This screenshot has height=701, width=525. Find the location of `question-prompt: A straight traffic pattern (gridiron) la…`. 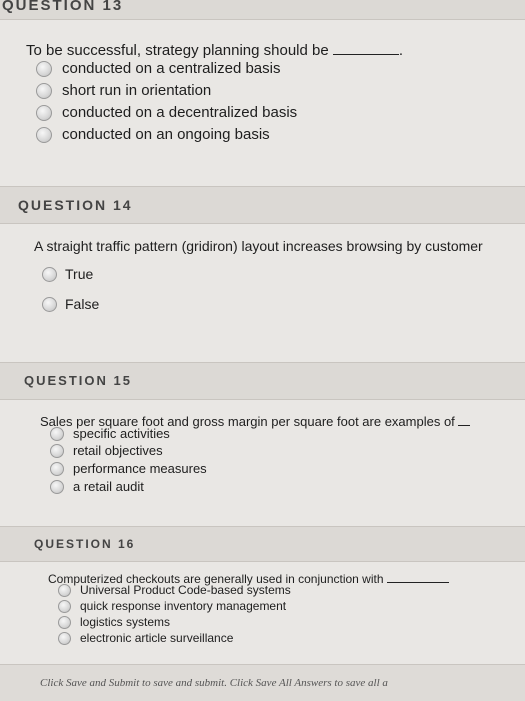

question-prompt: A straight traffic pattern (gridiron) la… is located at coordinates (258, 246).